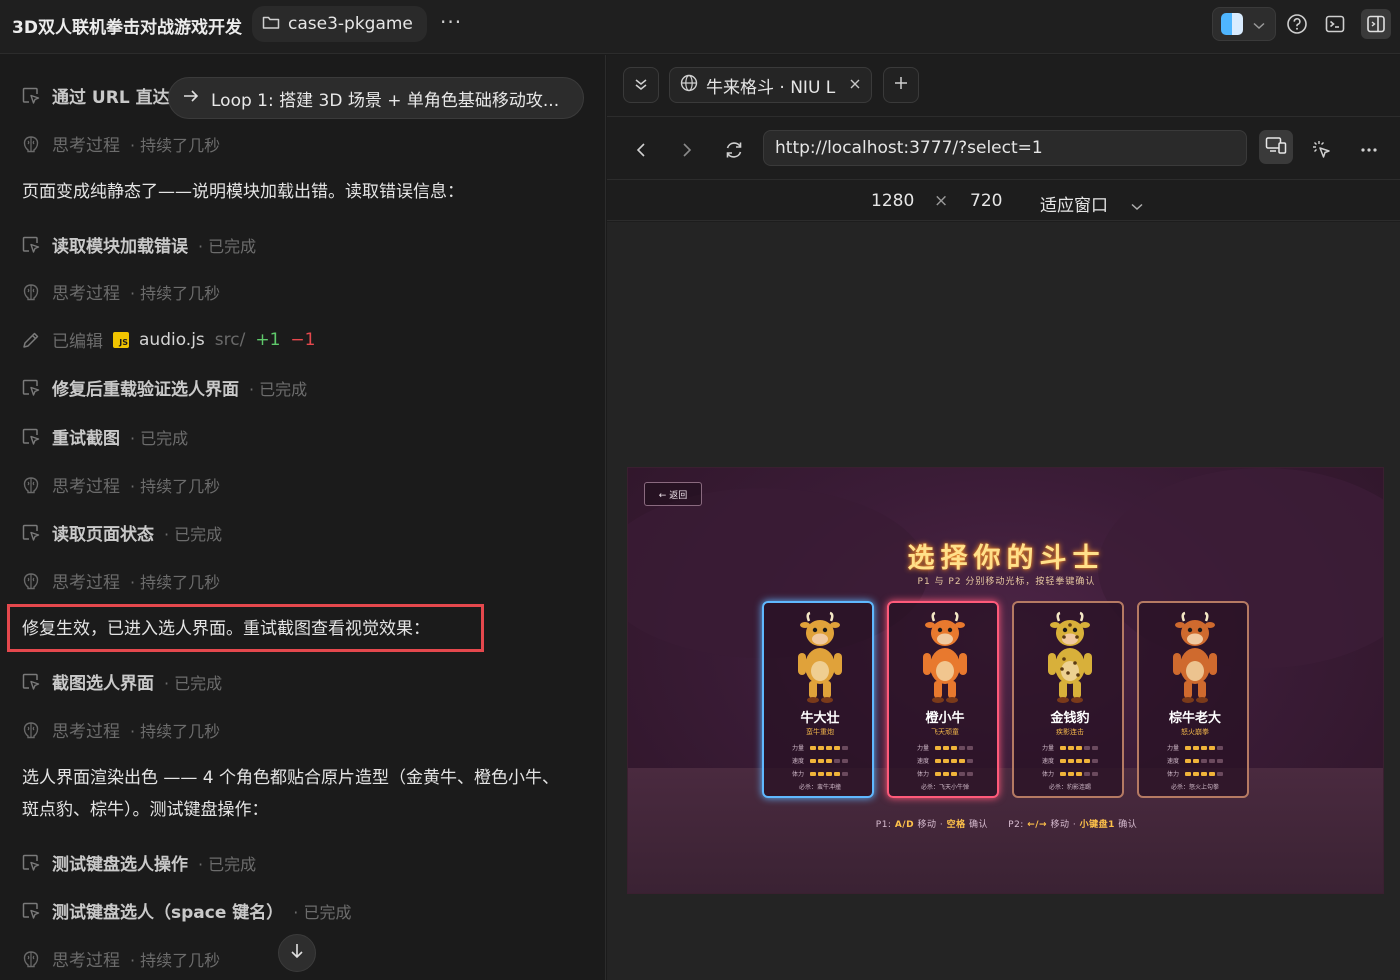 This screenshot has width=1400, height=980. What do you see at coordinates (1297, 24) in the screenshot?
I see `help-icon` at bounding box center [1297, 24].